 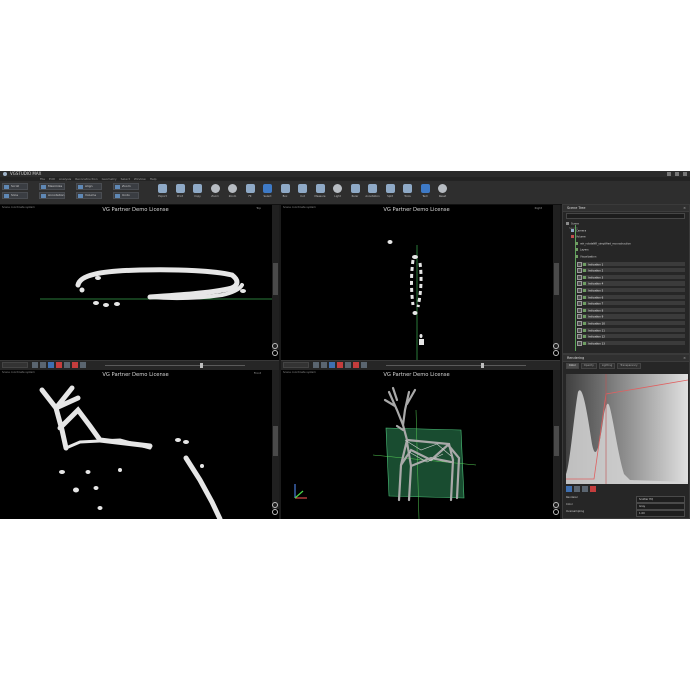 I want to click on tool-text: Text, so click(x=425, y=192).